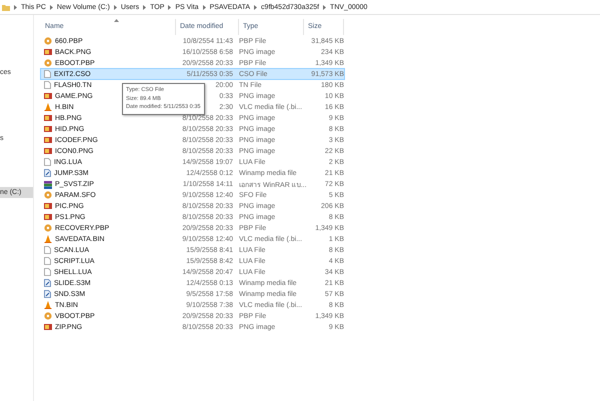 Image resolution: width=600 pixels, height=401 pixels. Describe the element at coordinates (48, 184) in the screenshot. I see `archive-stack-icon` at that location.